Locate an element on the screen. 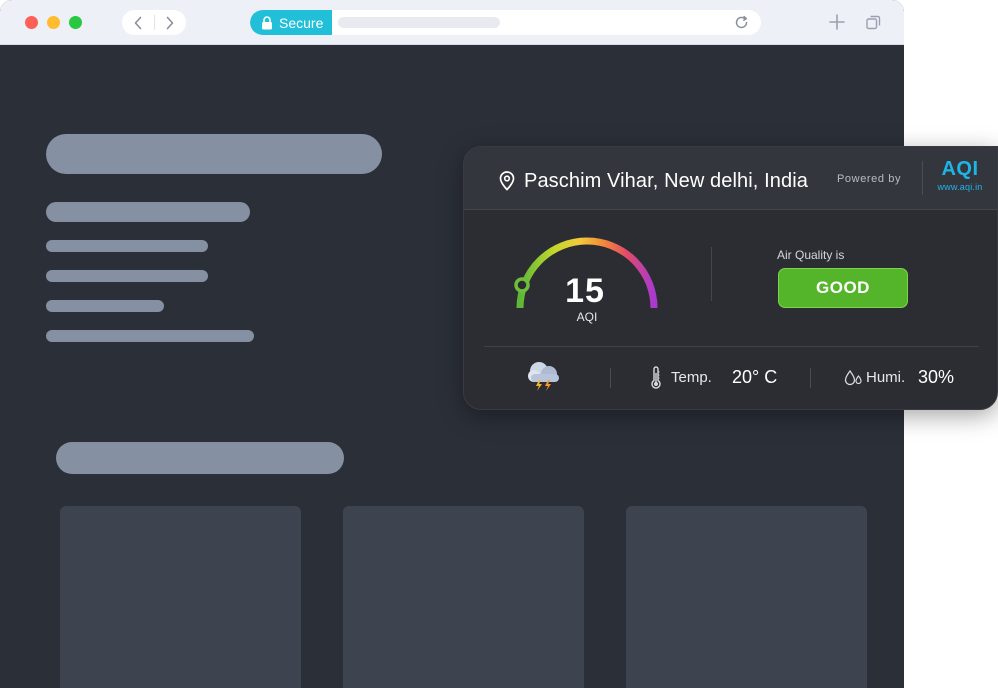  maximize-window-button is located at coordinates (75, 22).